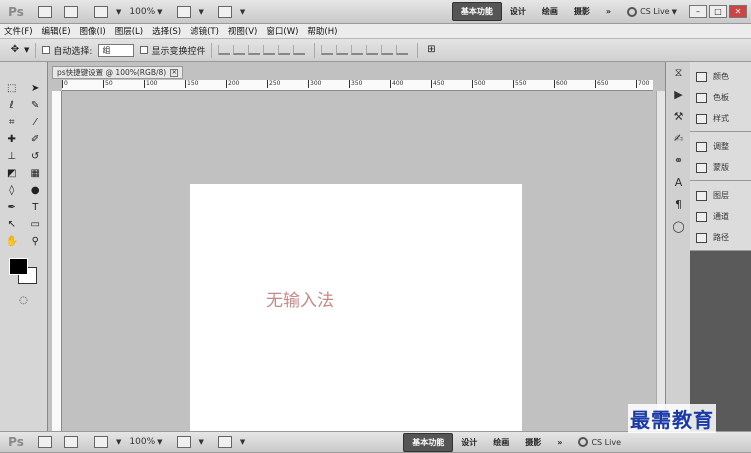 This screenshot has height=453, width=751. I want to click on menu-edit: 编辑(E), so click(56, 31).